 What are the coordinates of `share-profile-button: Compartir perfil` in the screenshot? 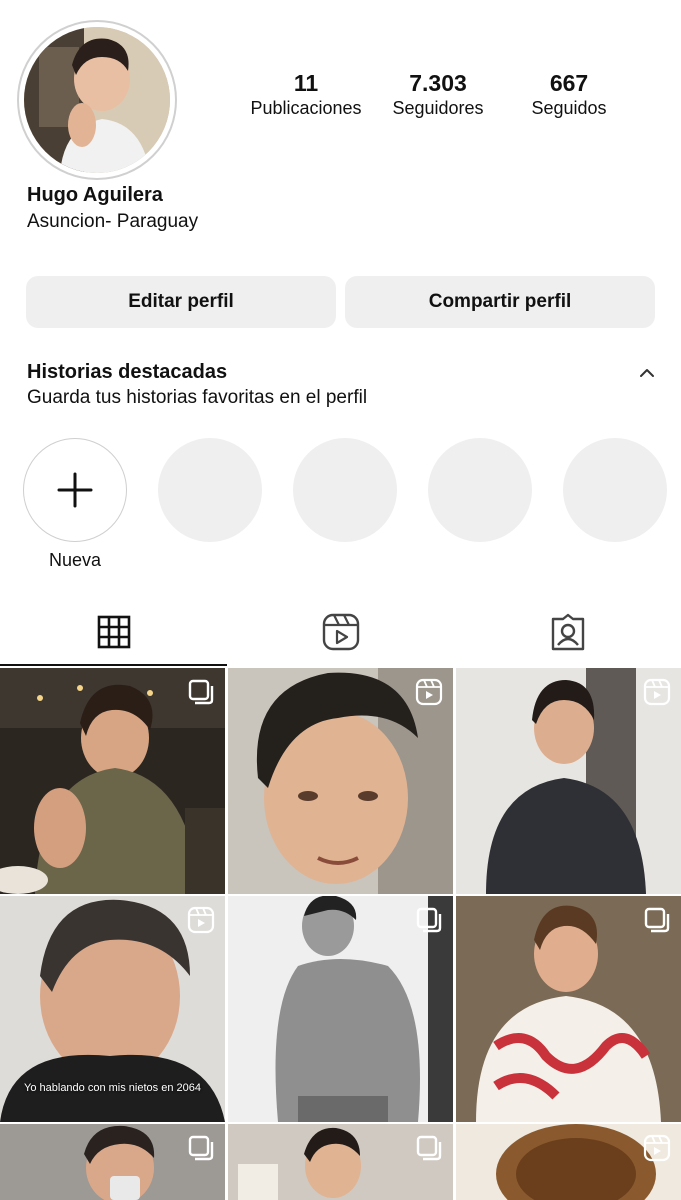 It's located at (500, 302).